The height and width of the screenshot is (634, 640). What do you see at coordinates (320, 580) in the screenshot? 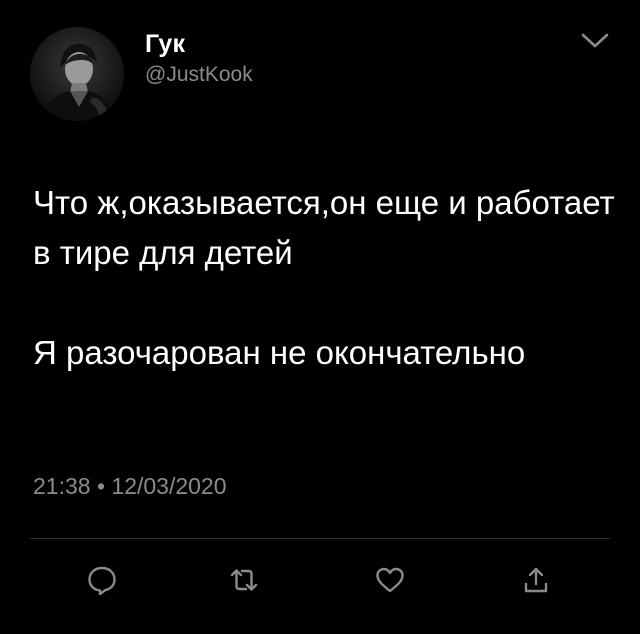
I see `action-bar` at bounding box center [320, 580].